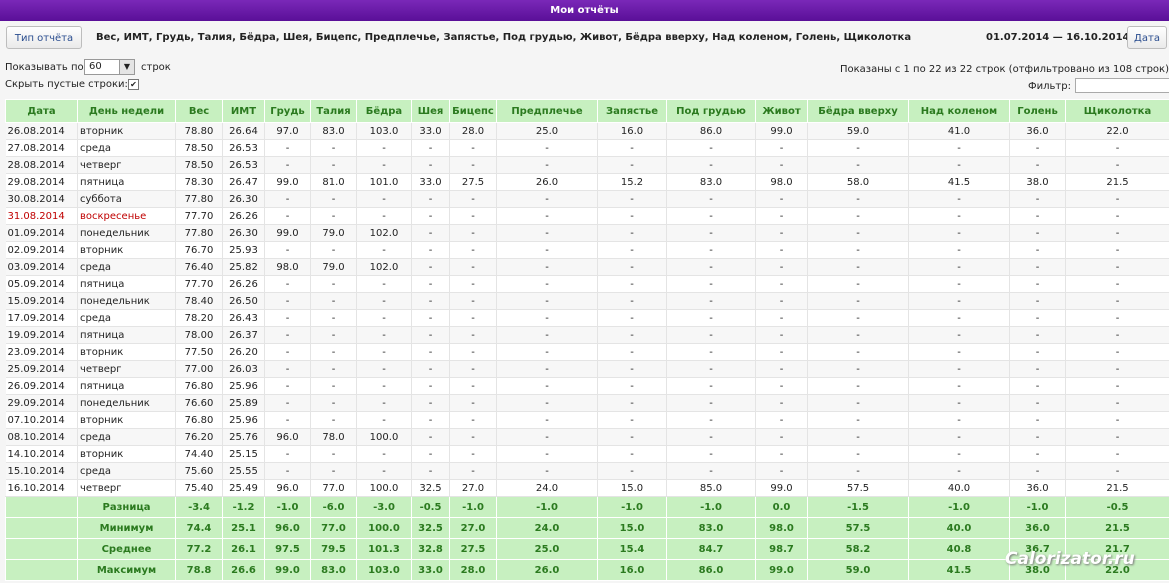 The height and width of the screenshot is (583, 1169). Describe the element at coordinates (243, 528) in the screenshot. I see `summary-value: 25.1` at that location.